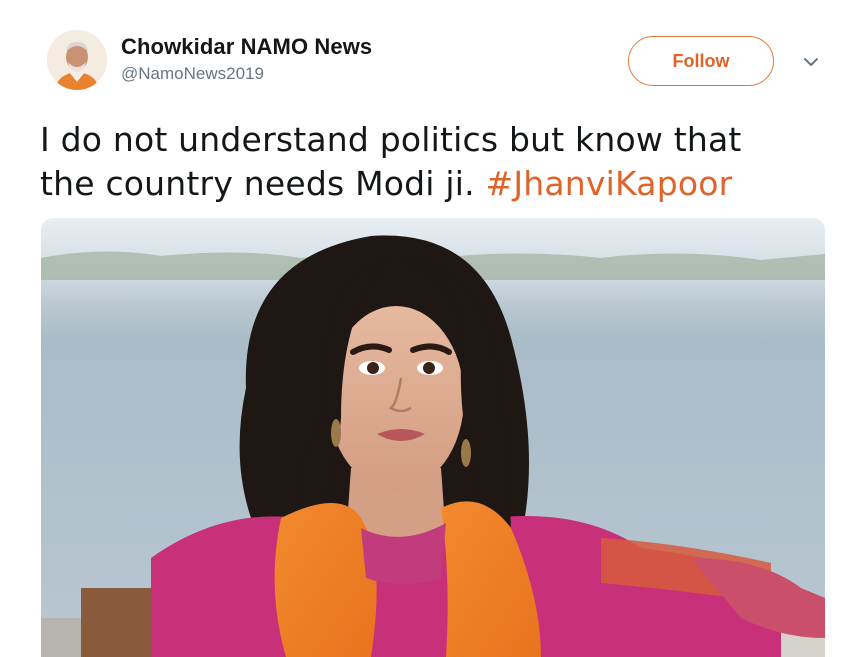 Image resolution: width=850 pixels, height=657 pixels. What do you see at coordinates (246, 47) in the screenshot?
I see `display-name: Chowkidar NAMO News` at bounding box center [246, 47].